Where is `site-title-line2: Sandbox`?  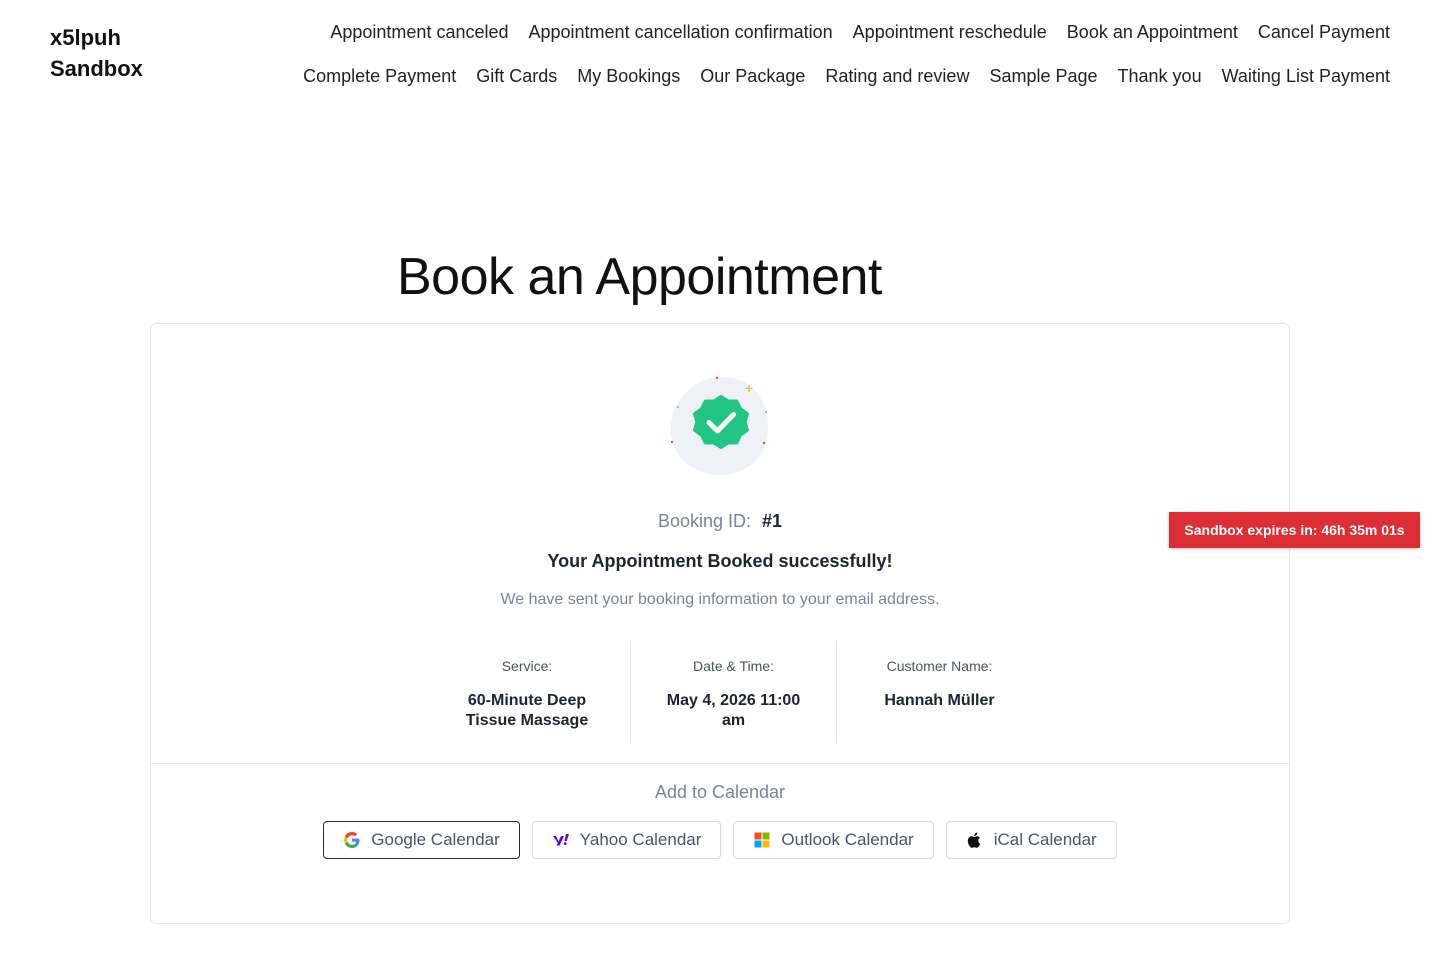
site-title-line2: Sandbox is located at coordinates (96, 68).